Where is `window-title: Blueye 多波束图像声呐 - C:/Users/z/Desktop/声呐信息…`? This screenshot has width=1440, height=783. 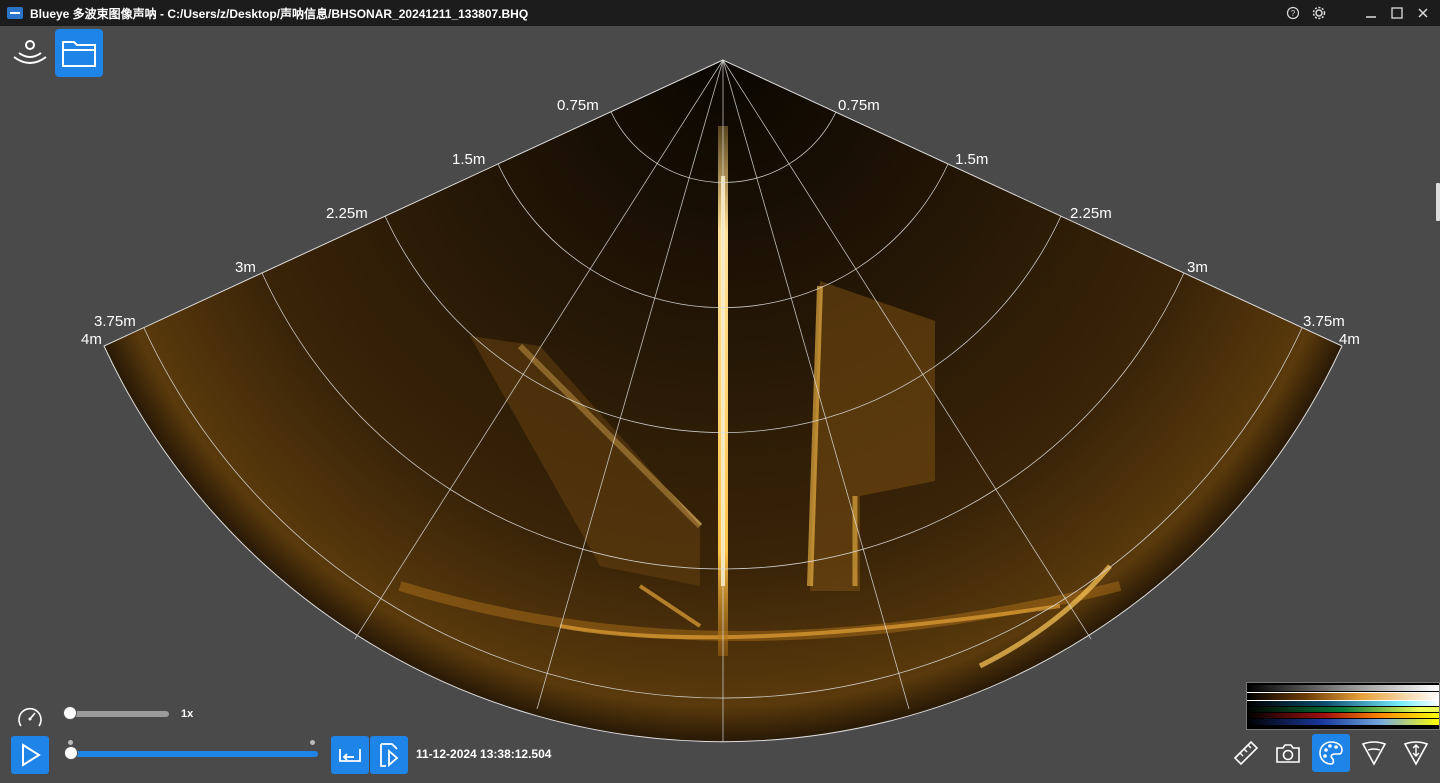 window-title: Blueye 多波束图像声呐 - C:/Users/z/Desktop/声呐信息… is located at coordinates (279, 13).